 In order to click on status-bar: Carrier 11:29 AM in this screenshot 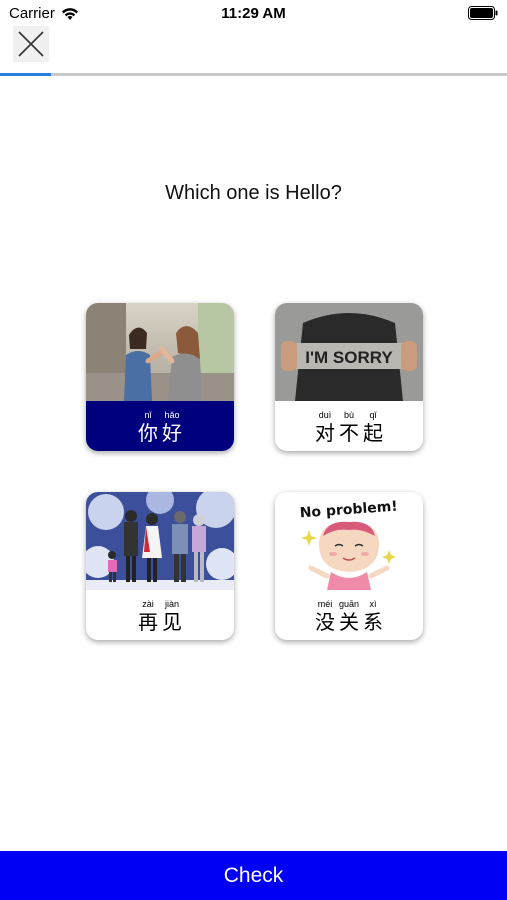, I will do `click(253, 14)`.